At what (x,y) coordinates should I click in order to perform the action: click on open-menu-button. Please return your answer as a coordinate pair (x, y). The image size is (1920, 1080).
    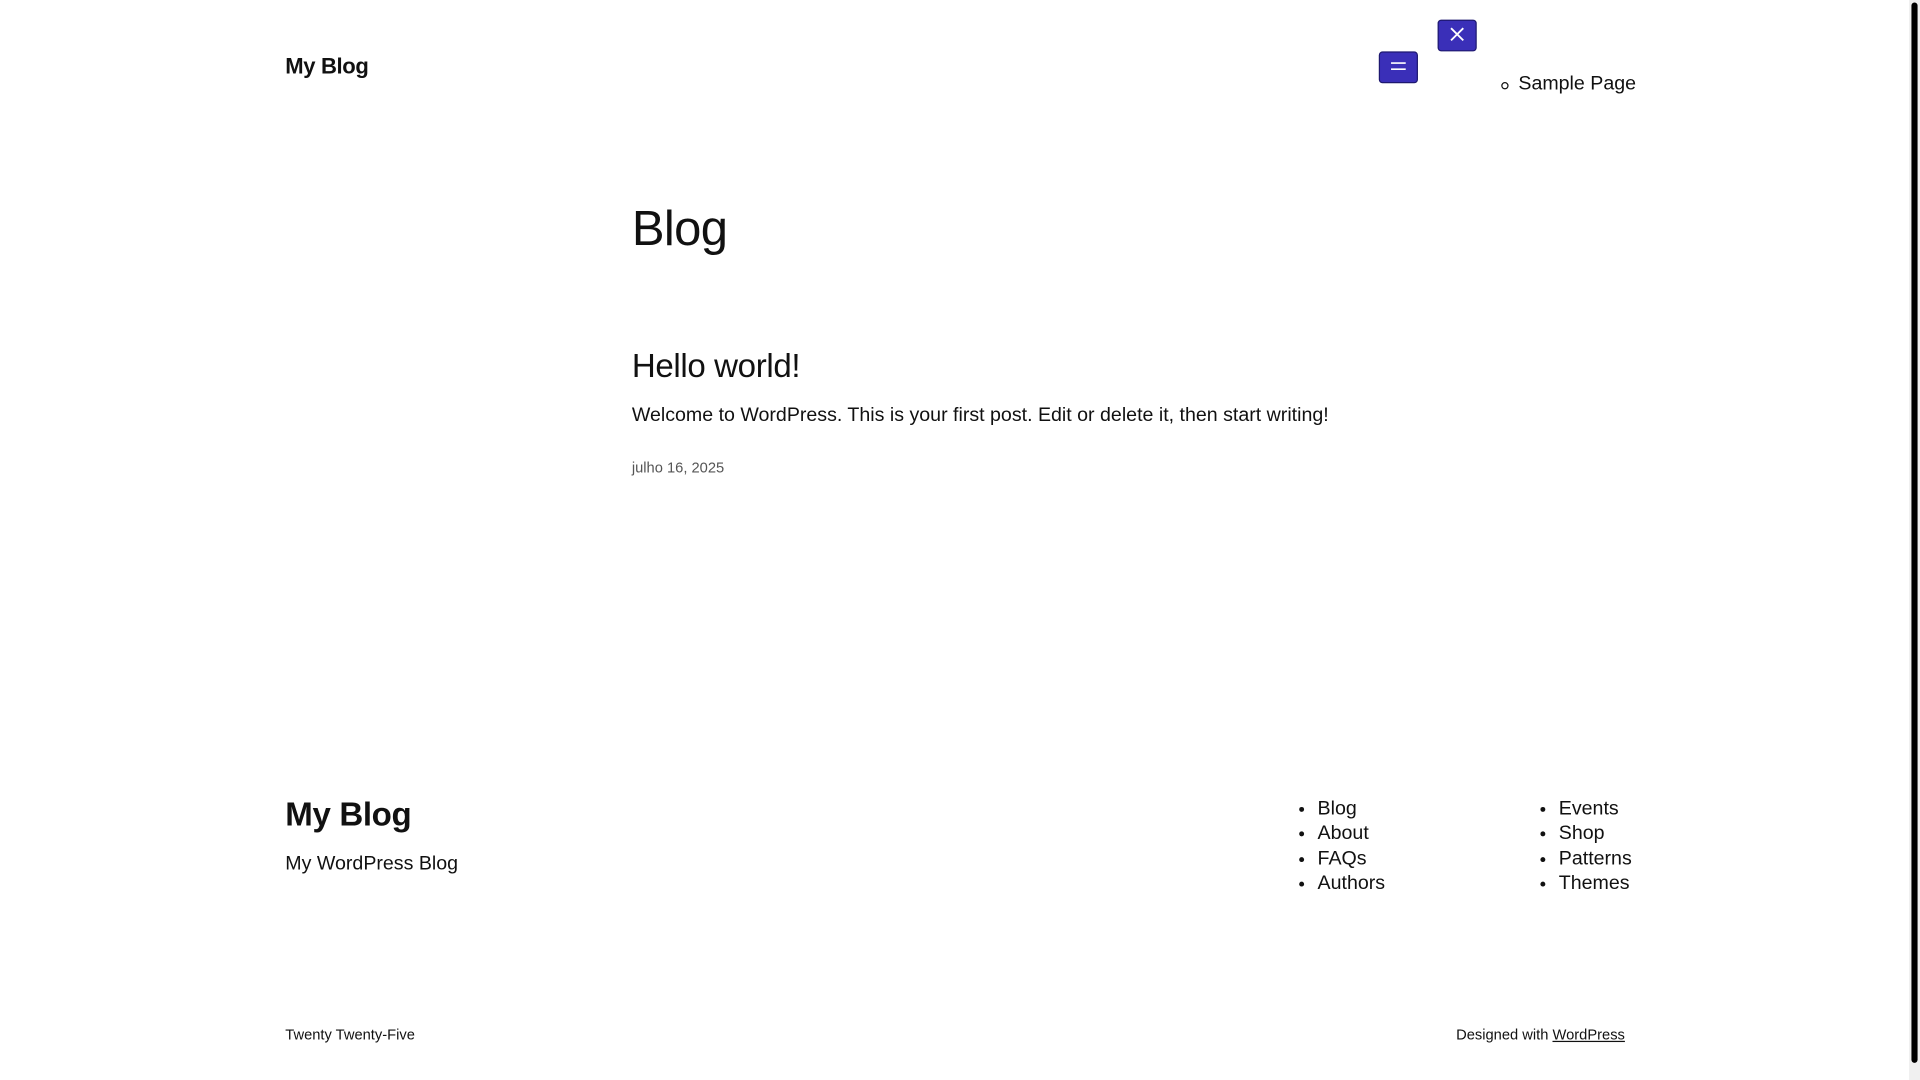
    Looking at the image, I should click on (1398, 67).